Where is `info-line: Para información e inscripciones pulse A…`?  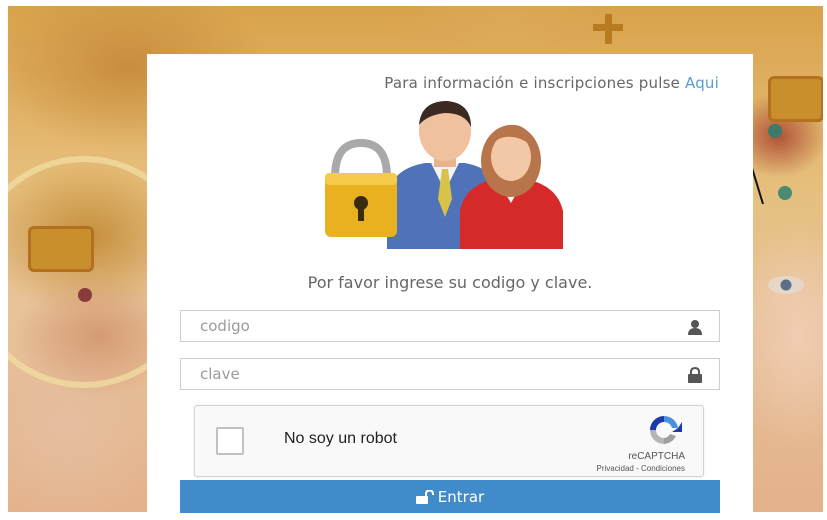
info-line: Para información e inscripciones pulse A… is located at coordinates (551, 83).